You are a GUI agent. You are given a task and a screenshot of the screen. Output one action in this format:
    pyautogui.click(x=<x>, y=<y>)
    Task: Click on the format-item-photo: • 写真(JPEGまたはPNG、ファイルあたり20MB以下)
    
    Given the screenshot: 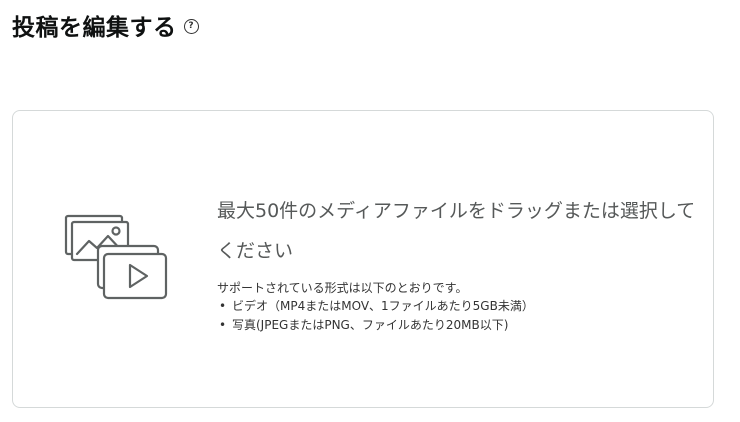 What is the action you would take?
    pyautogui.click(x=463, y=325)
    